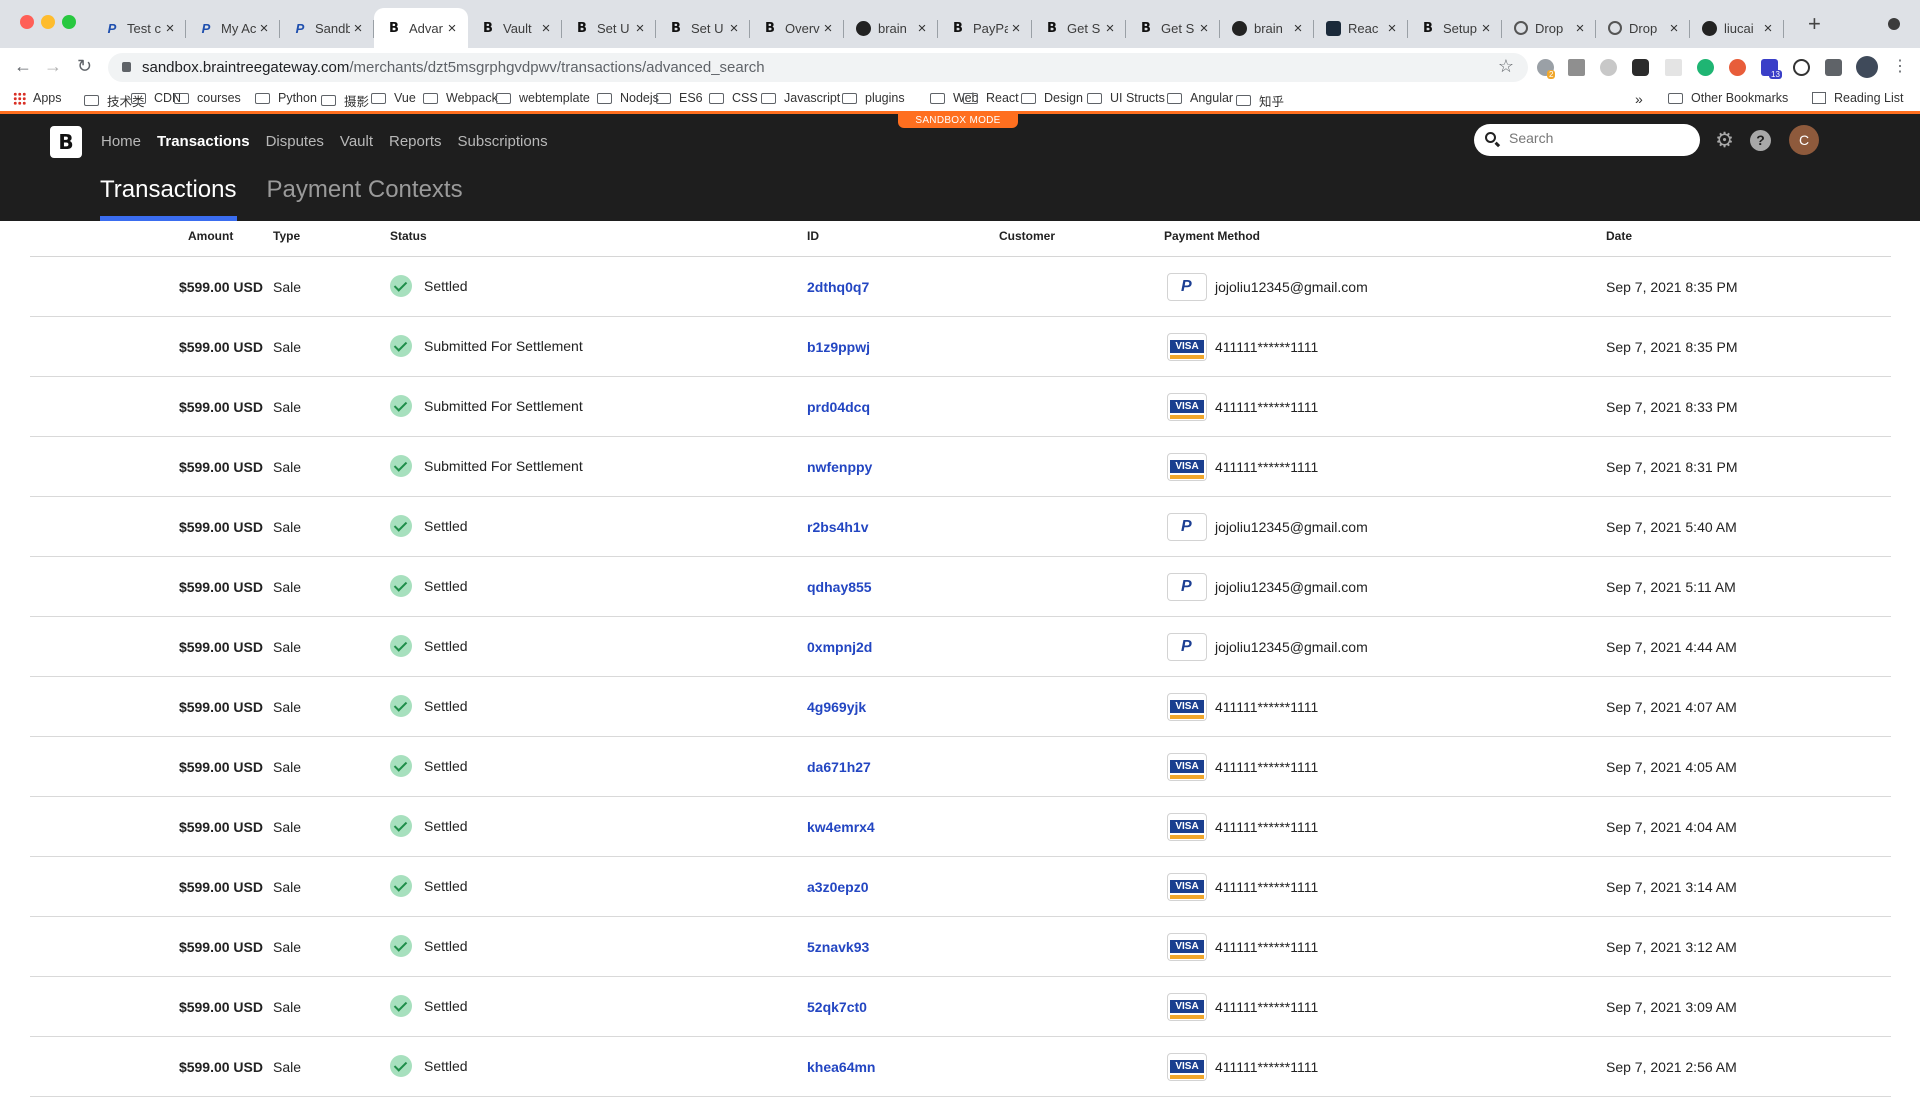  What do you see at coordinates (1126, 98) in the screenshot?
I see `bookmark-item: UI Structs` at bounding box center [1126, 98].